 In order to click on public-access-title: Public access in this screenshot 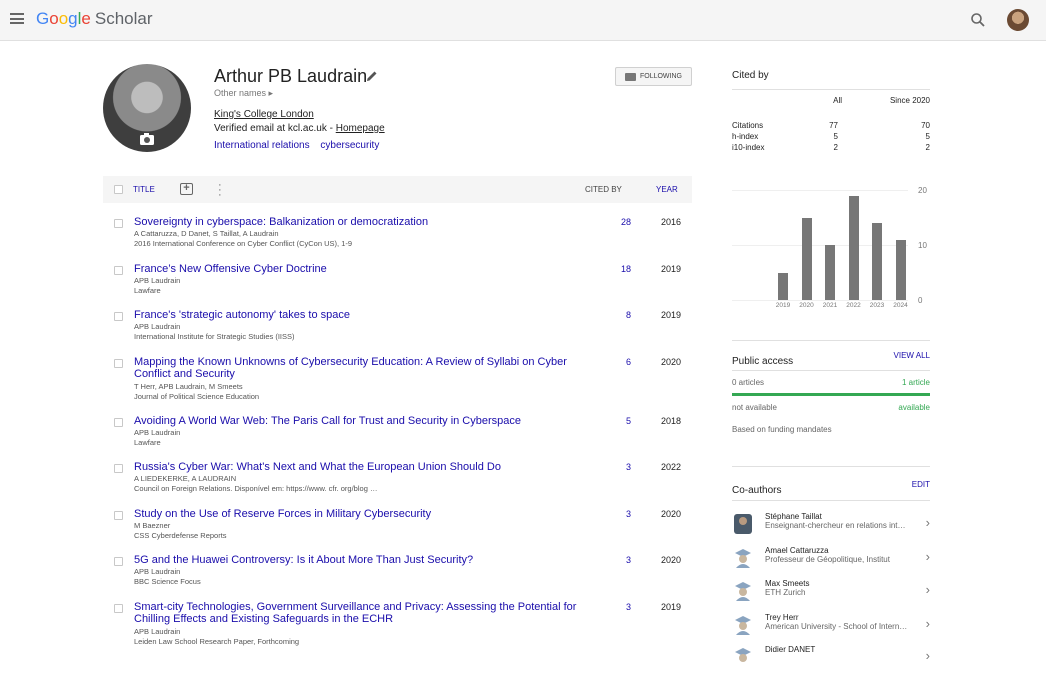, I will do `click(763, 361)`.